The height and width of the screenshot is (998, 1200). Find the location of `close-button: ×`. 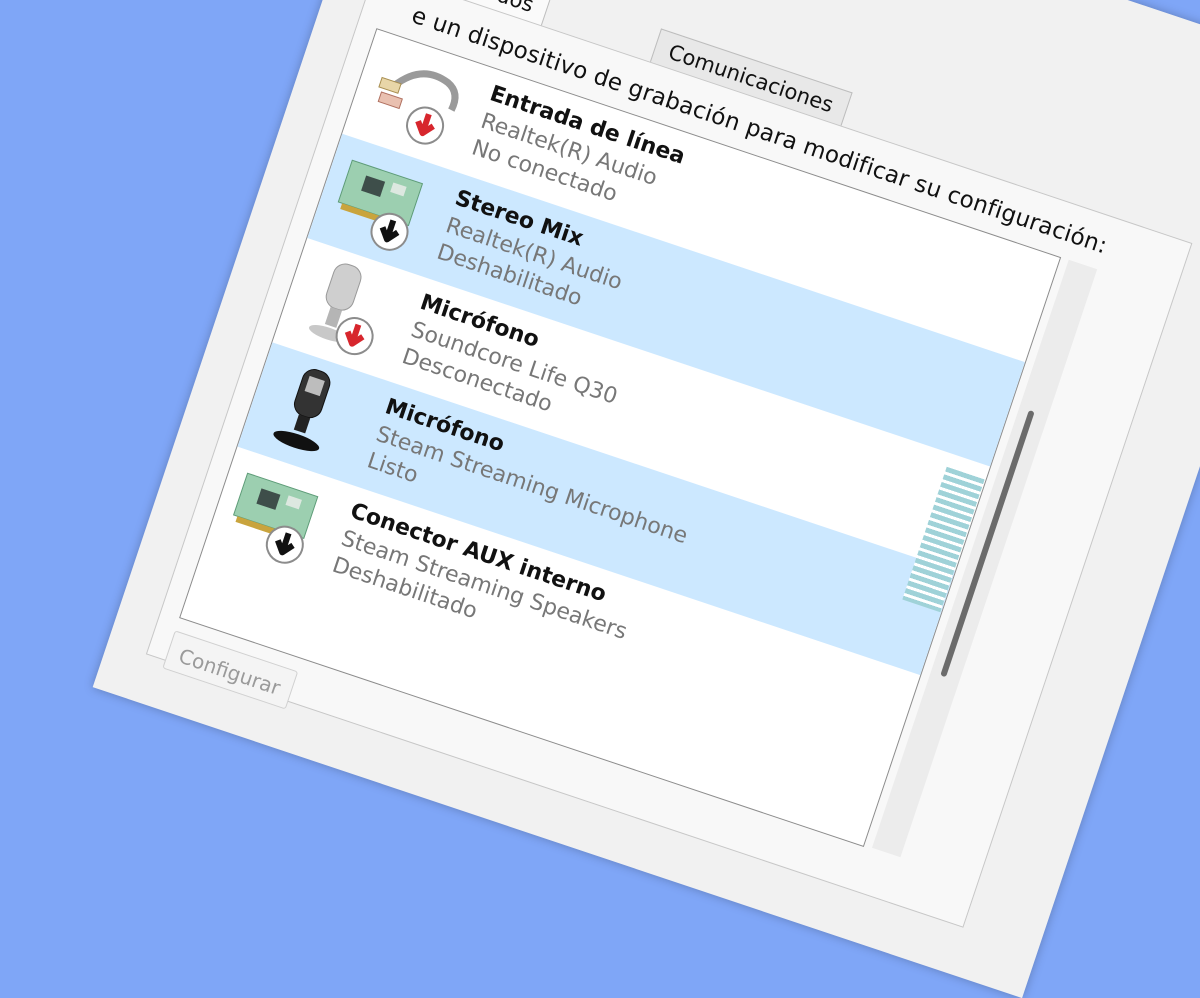

close-button: × is located at coordinates (1198, 228).